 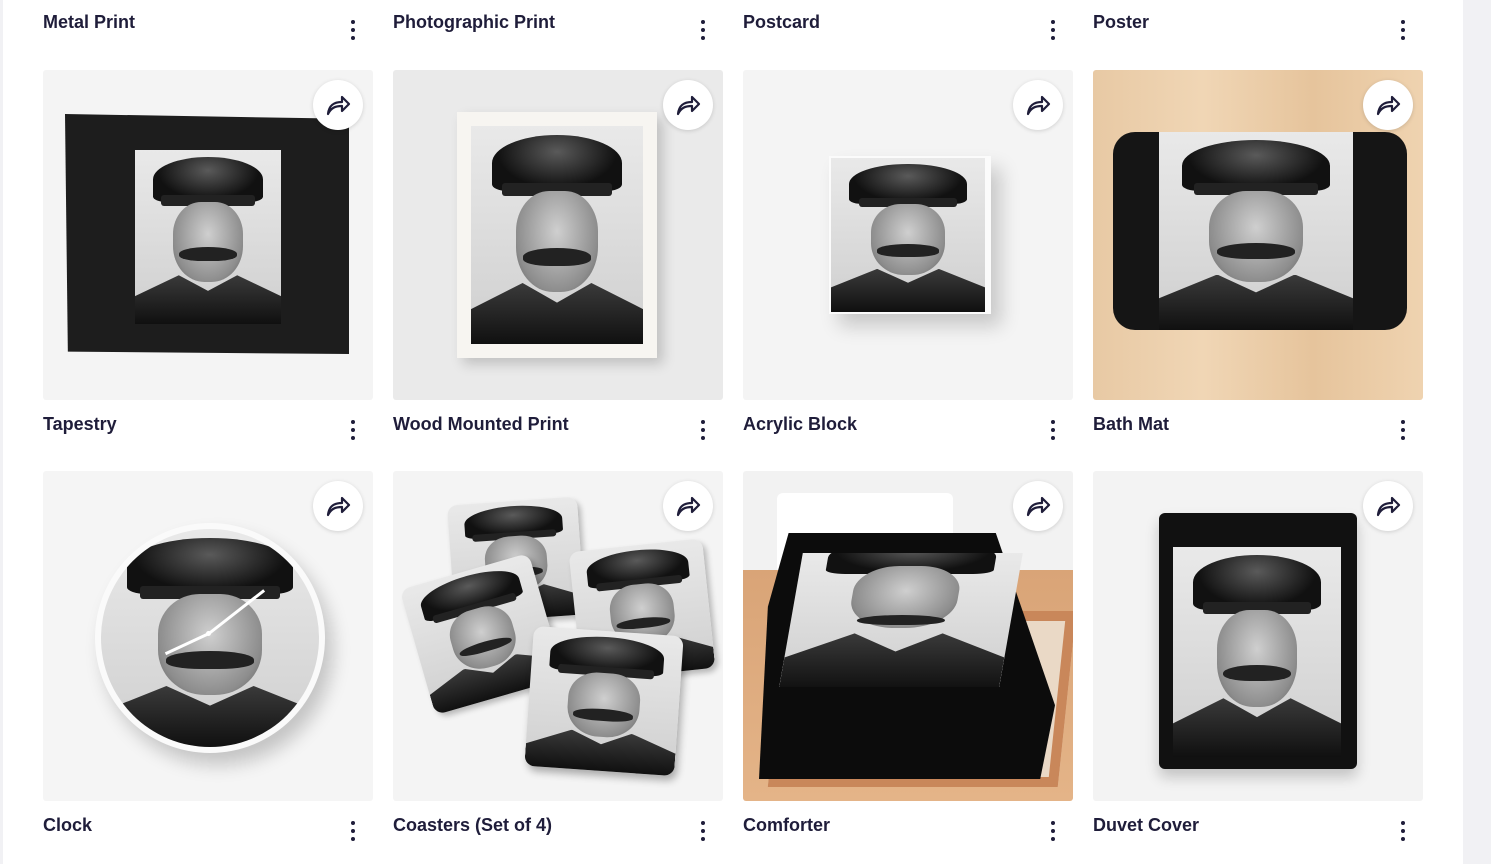 I want to click on product-title: Metal Print, so click(x=89, y=22).